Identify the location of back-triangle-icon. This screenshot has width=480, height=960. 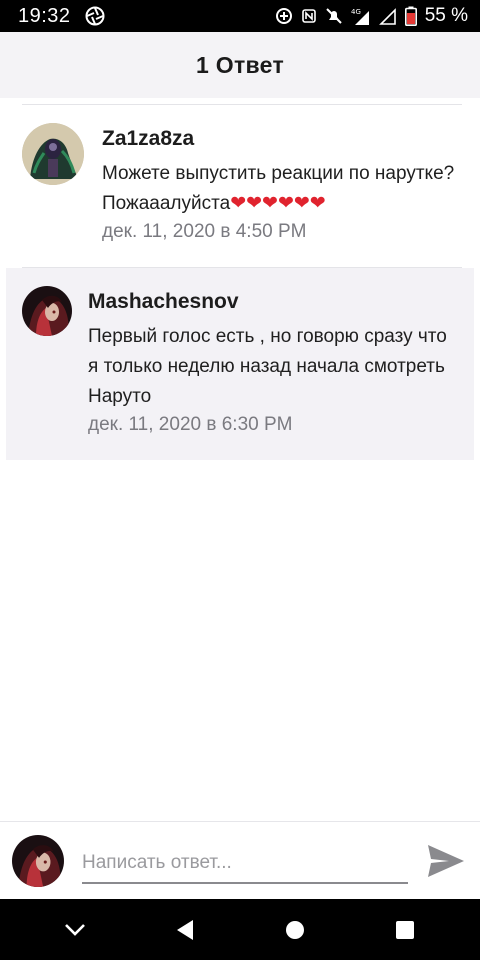
(185, 929).